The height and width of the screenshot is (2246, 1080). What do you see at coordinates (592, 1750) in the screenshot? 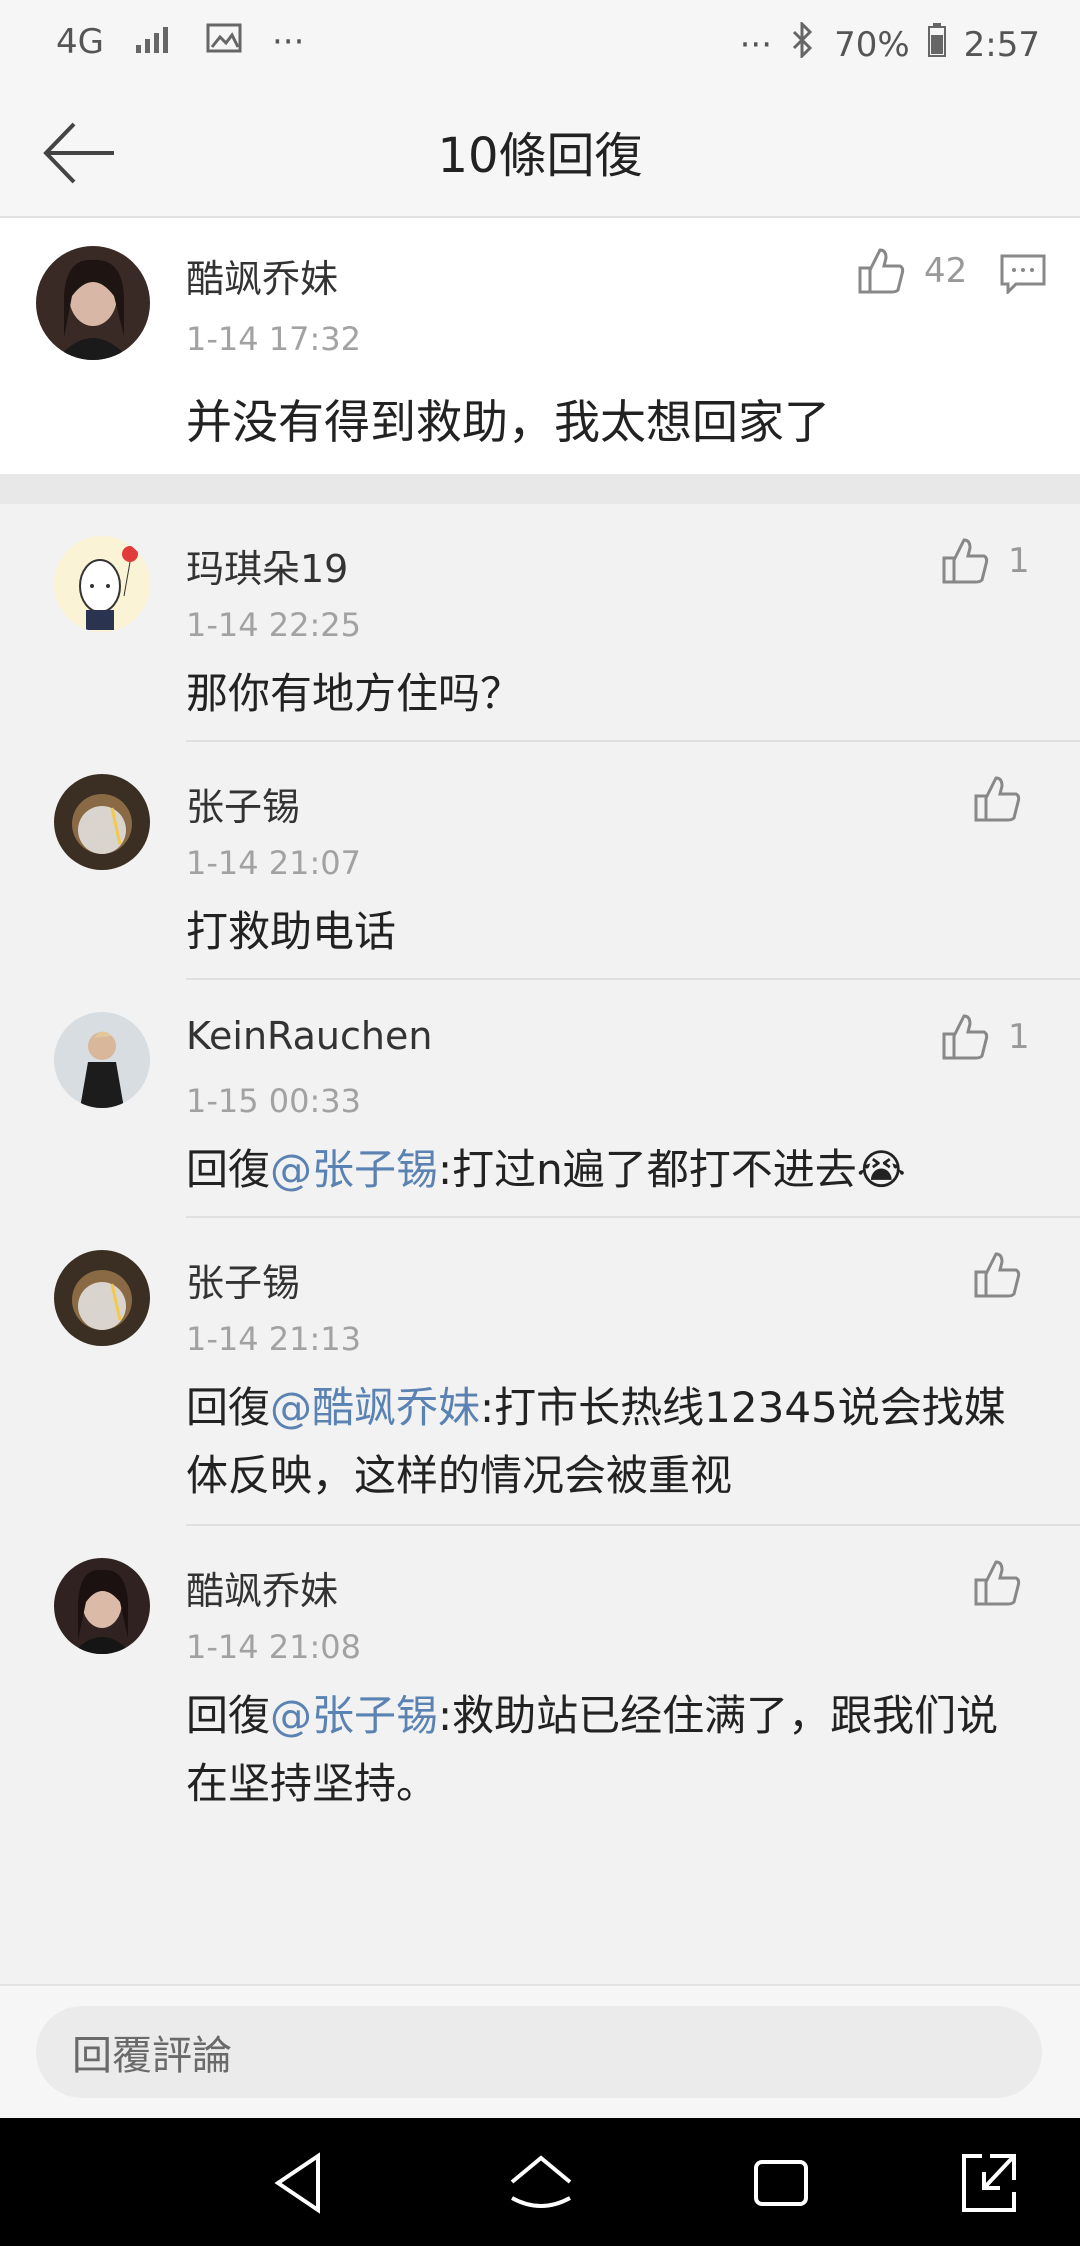
I see `reply-text: 回復@张子锡:救助站已经住满了，跟我们说在坚持坚持。` at bounding box center [592, 1750].